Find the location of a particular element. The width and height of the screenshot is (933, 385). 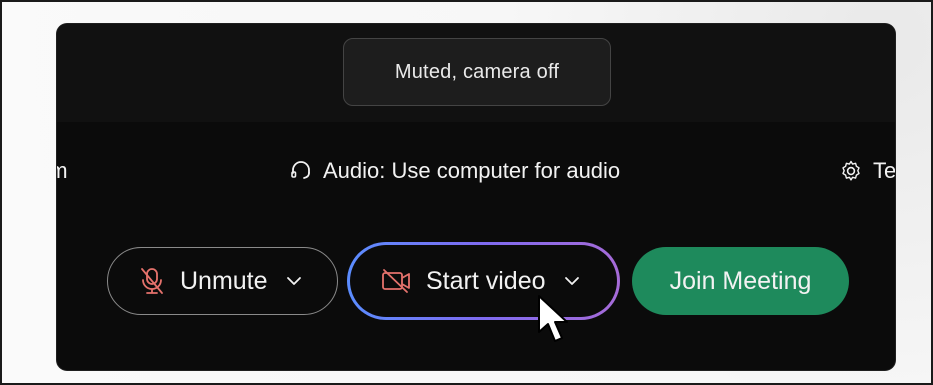

status-text: Muted, camera off is located at coordinates (477, 71).